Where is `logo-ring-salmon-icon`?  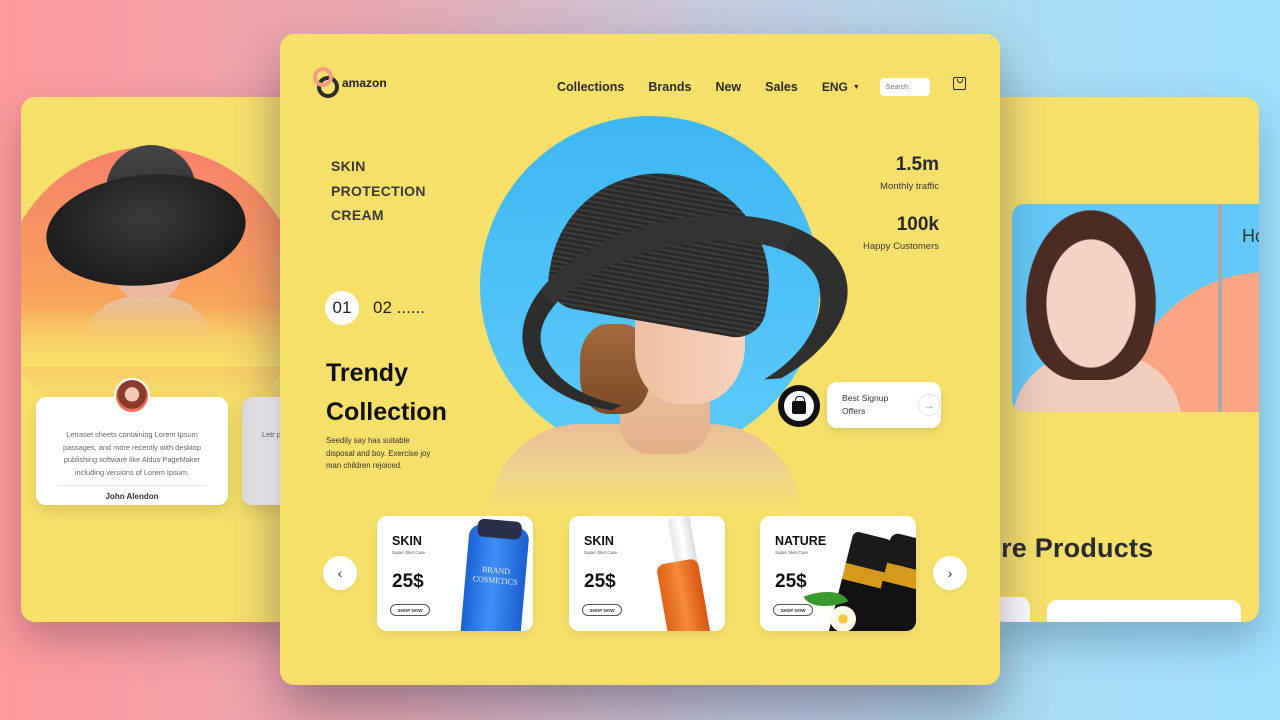 logo-ring-salmon-icon is located at coordinates (323, 77).